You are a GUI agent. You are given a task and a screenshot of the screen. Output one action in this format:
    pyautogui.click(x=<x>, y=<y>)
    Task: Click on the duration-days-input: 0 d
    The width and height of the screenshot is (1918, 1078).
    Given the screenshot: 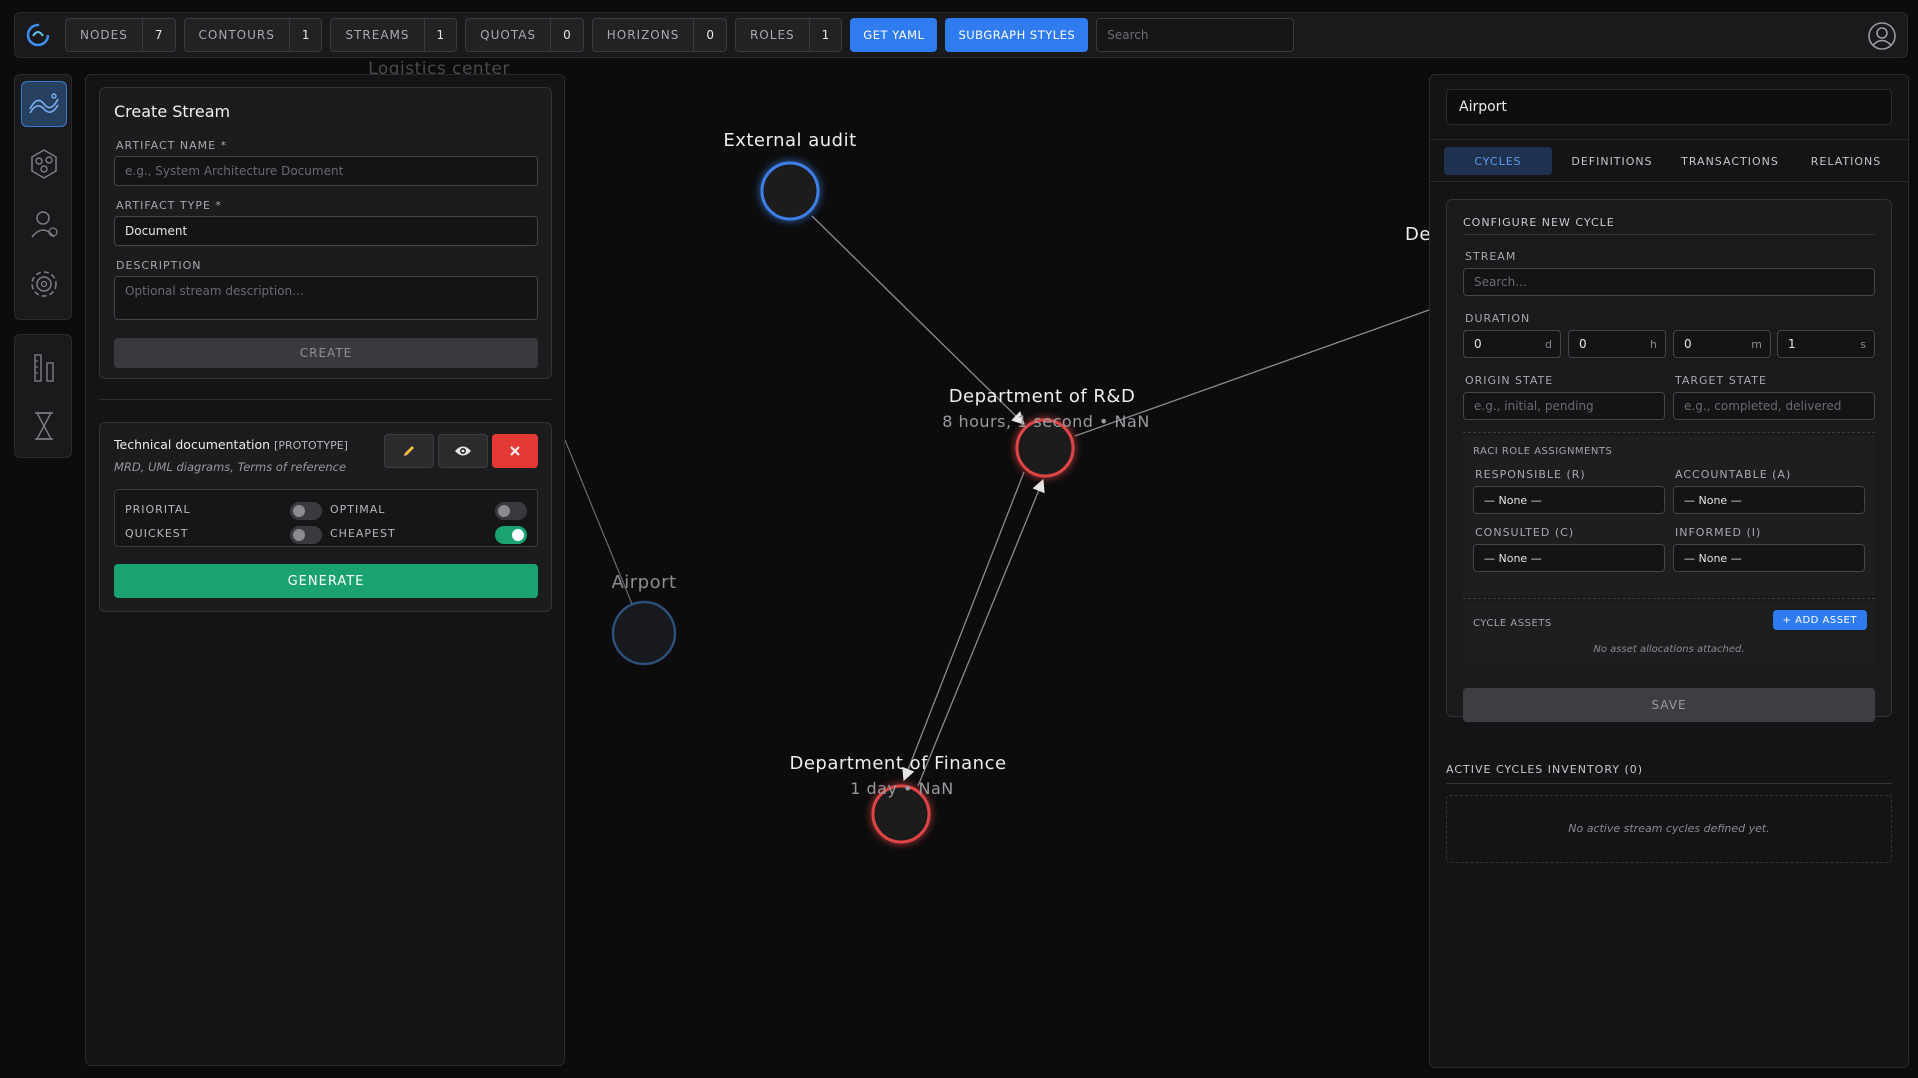 What is the action you would take?
    pyautogui.click(x=1512, y=344)
    